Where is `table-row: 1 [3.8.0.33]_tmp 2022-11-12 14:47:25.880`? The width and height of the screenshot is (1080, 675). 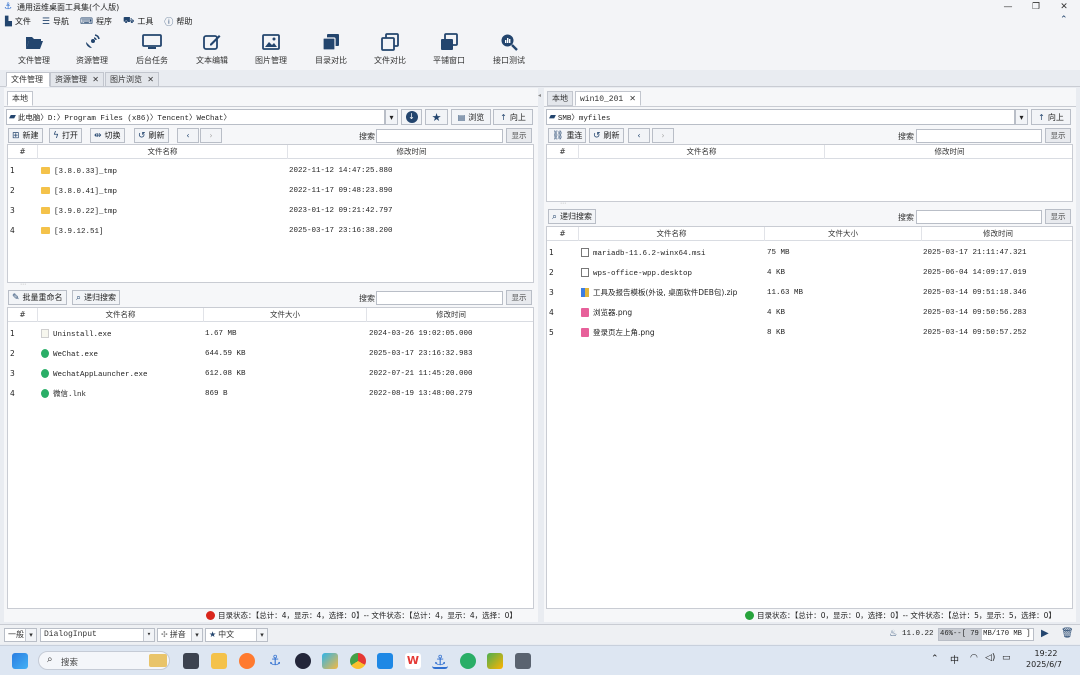
table-row: 1 [3.8.0.33]_tmp 2022-11-12 14:47:25.880 is located at coordinates (270, 171).